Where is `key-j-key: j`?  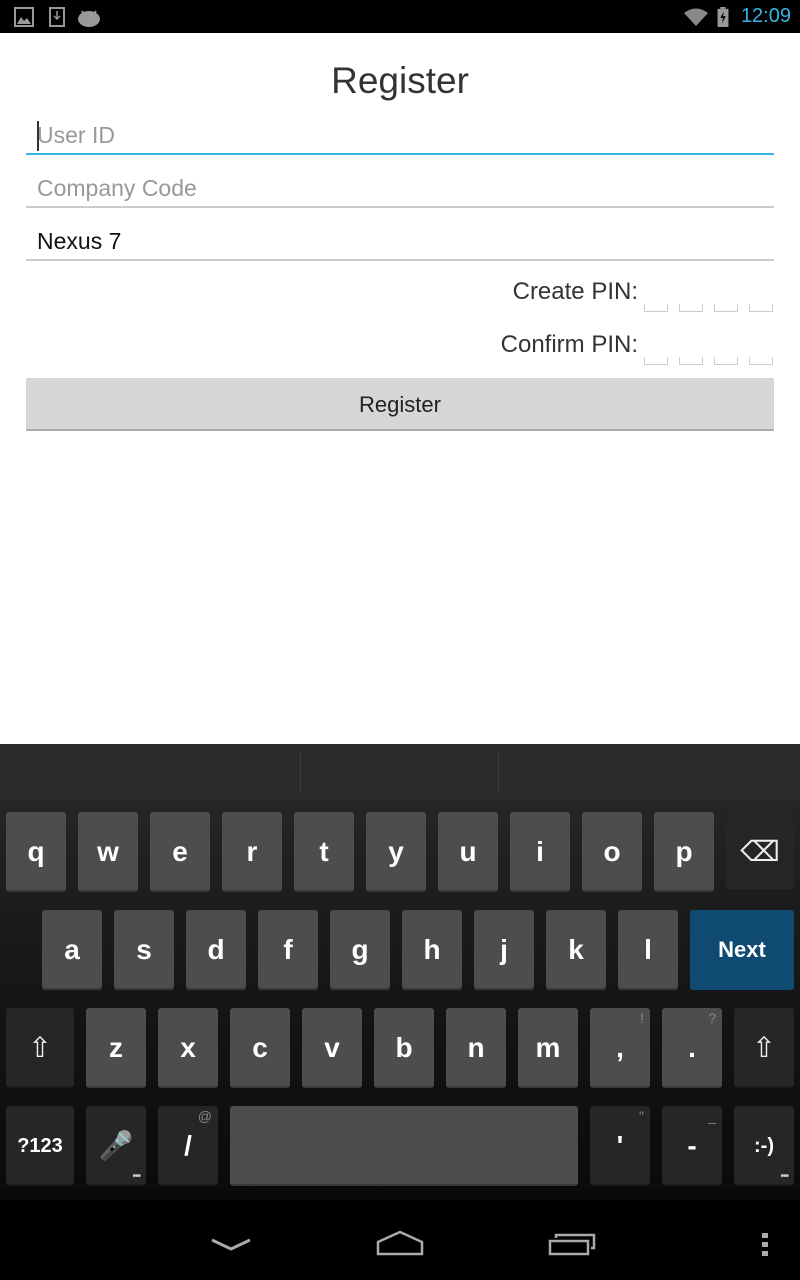 key-j-key: j is located at coordinates (504, 950).